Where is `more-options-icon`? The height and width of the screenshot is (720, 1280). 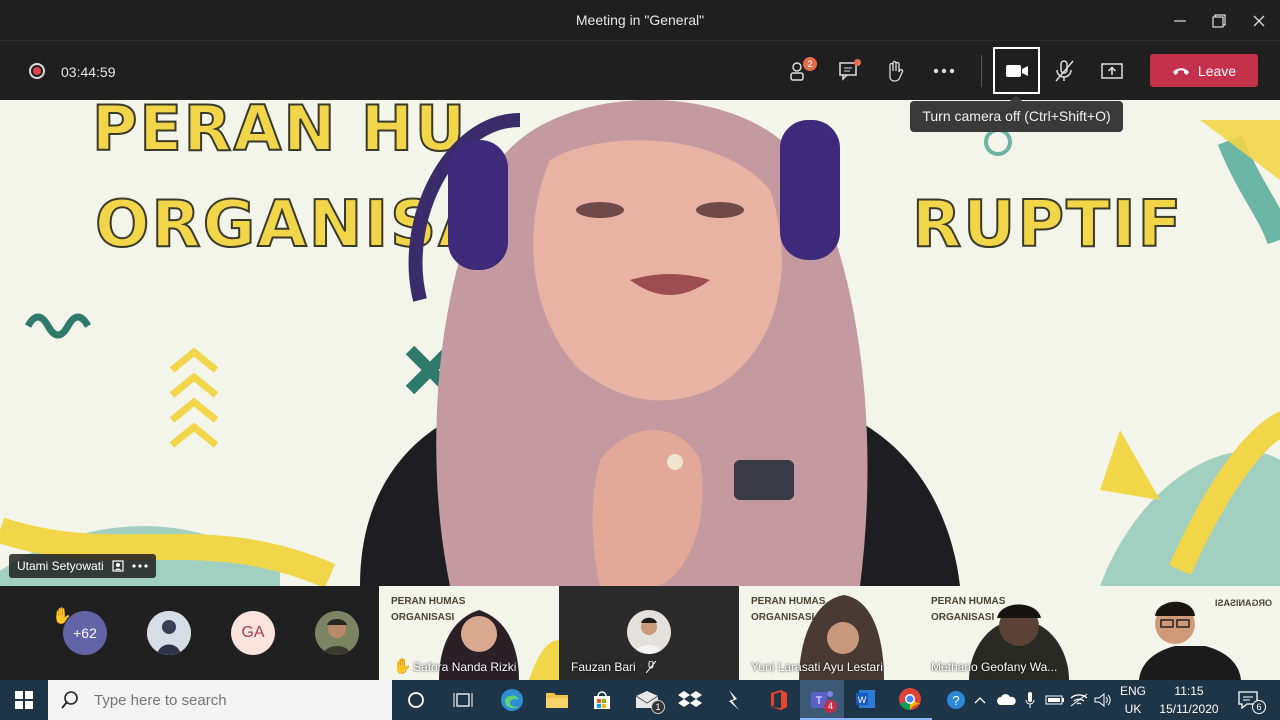
more-options-icon is located at coordinates (140, 566).